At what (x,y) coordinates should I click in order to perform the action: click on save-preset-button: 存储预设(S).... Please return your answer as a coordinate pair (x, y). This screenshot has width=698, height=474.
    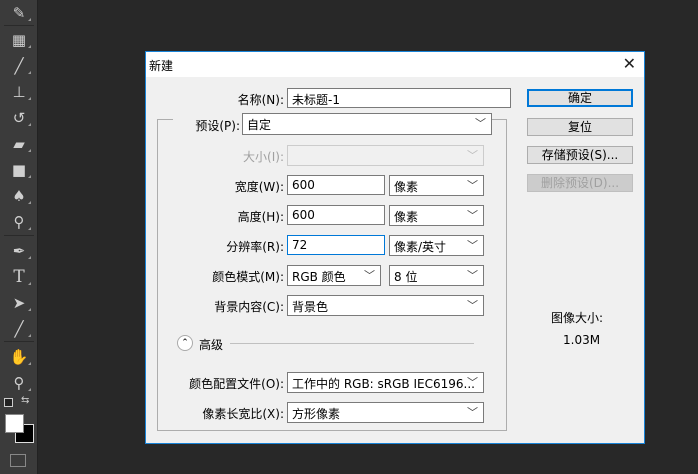
    Looking at the image, I should click on (580, 155).